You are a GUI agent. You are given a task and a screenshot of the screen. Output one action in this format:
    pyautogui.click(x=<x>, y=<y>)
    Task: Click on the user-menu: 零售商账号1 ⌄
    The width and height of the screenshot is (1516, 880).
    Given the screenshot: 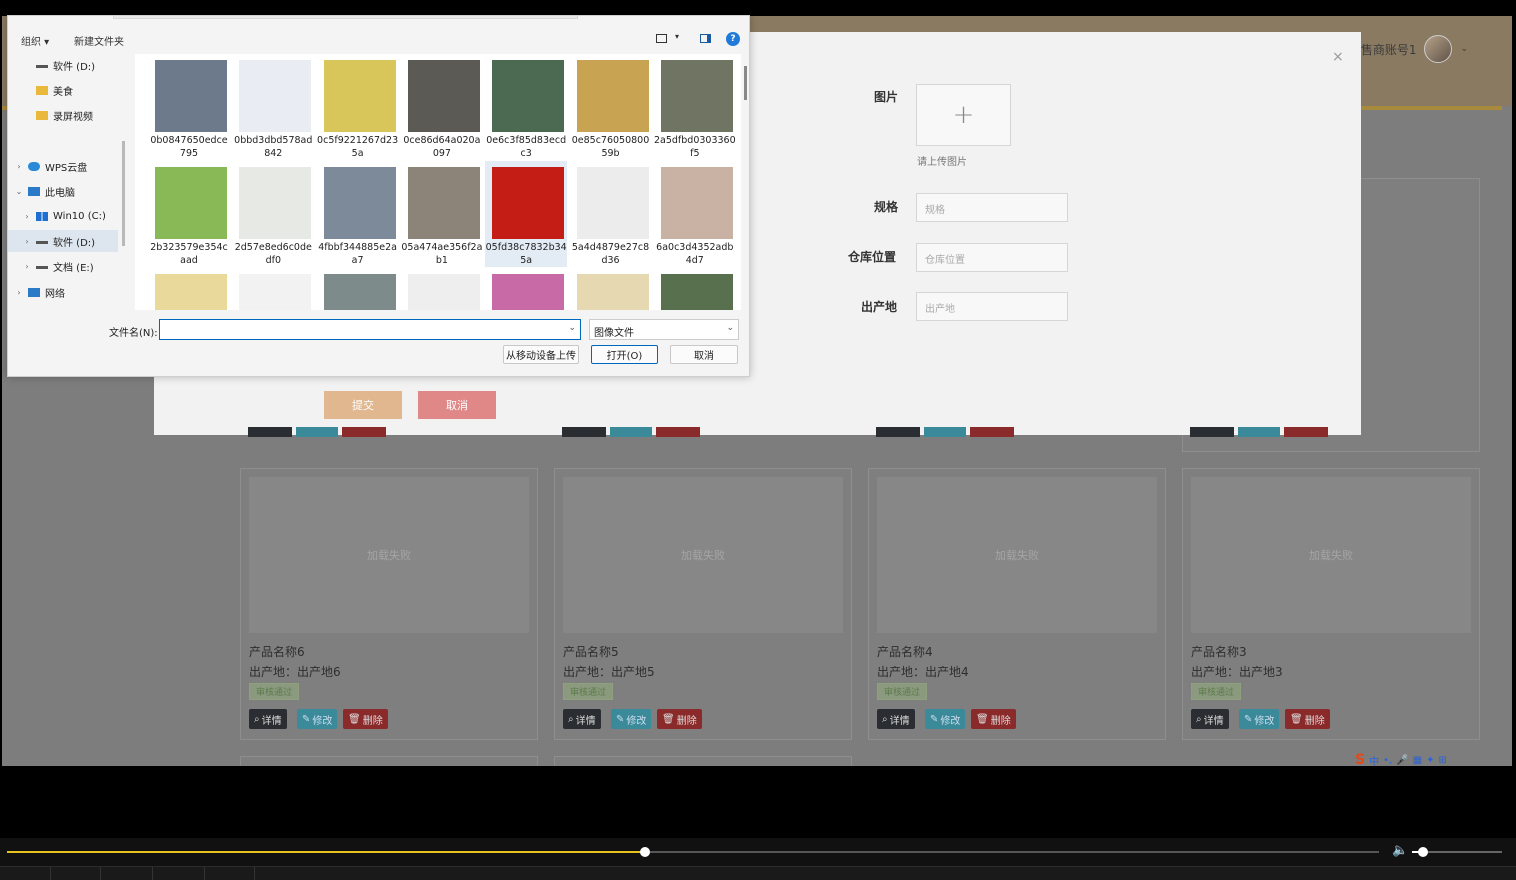 What is the action you would take?
    pyautogui.click(x=1408, y=49)
    